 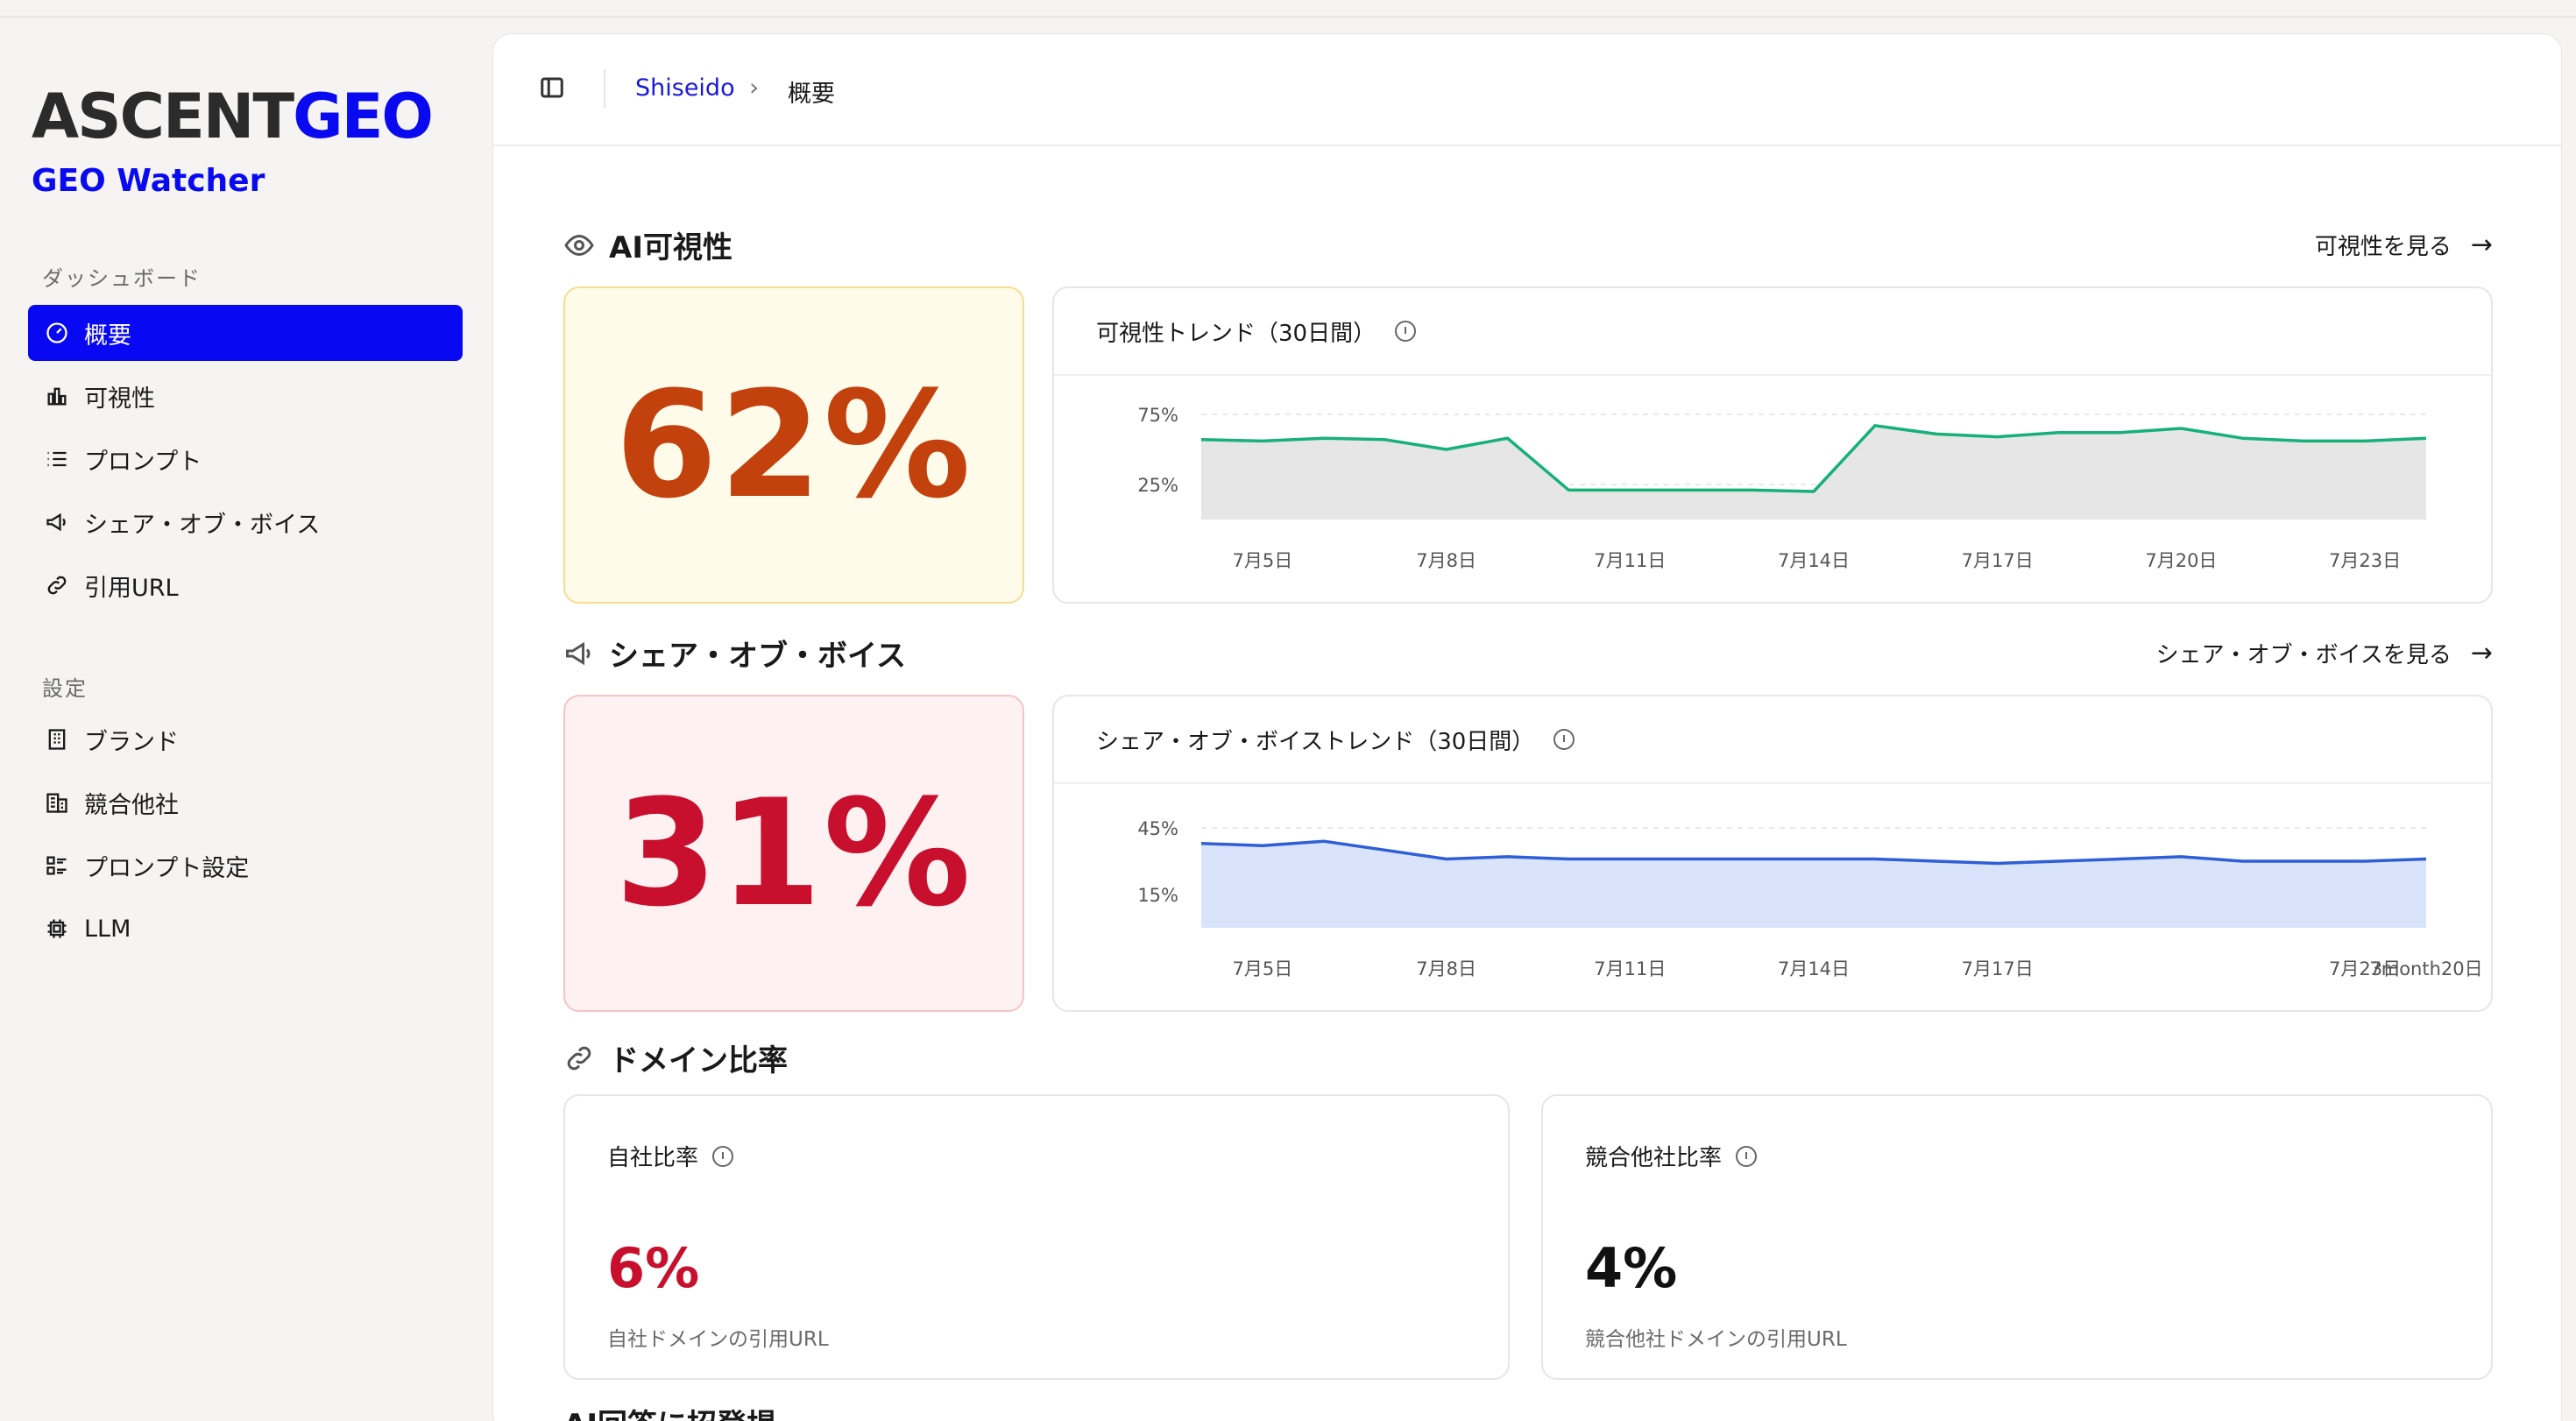 I want to click on own-domain-value: 6%, so click(x=653, y=1268).